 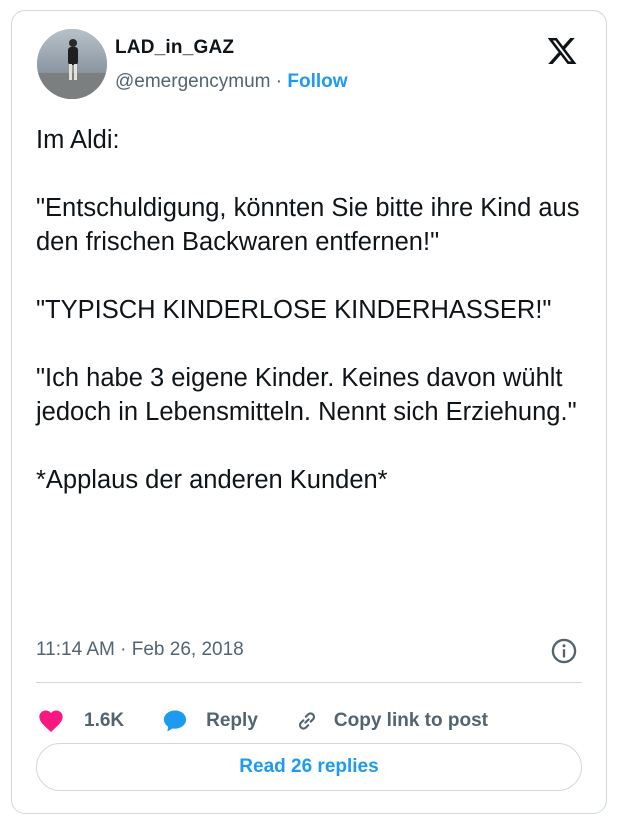 What do you see at coordinates (193, 81) in the screenshot?
I see `author-handle: @emergencymum` at bounding box center [193, 81].